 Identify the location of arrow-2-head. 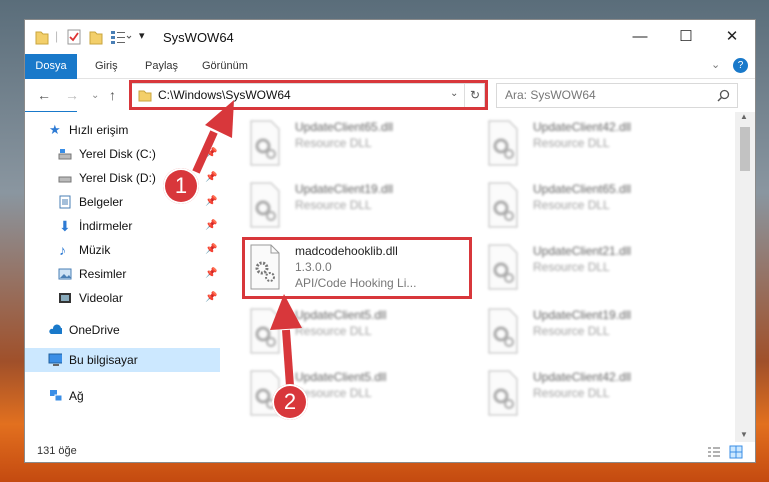
(286, 312).